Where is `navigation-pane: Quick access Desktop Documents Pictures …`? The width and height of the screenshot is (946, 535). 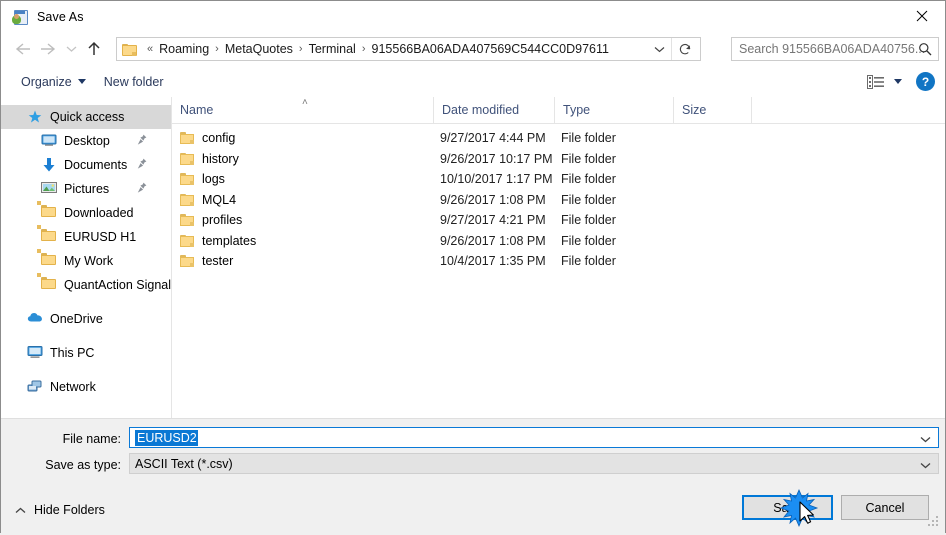
navigation-pane: Quick access Desktop Documents Pictures … is located at coordinates (86, 257).